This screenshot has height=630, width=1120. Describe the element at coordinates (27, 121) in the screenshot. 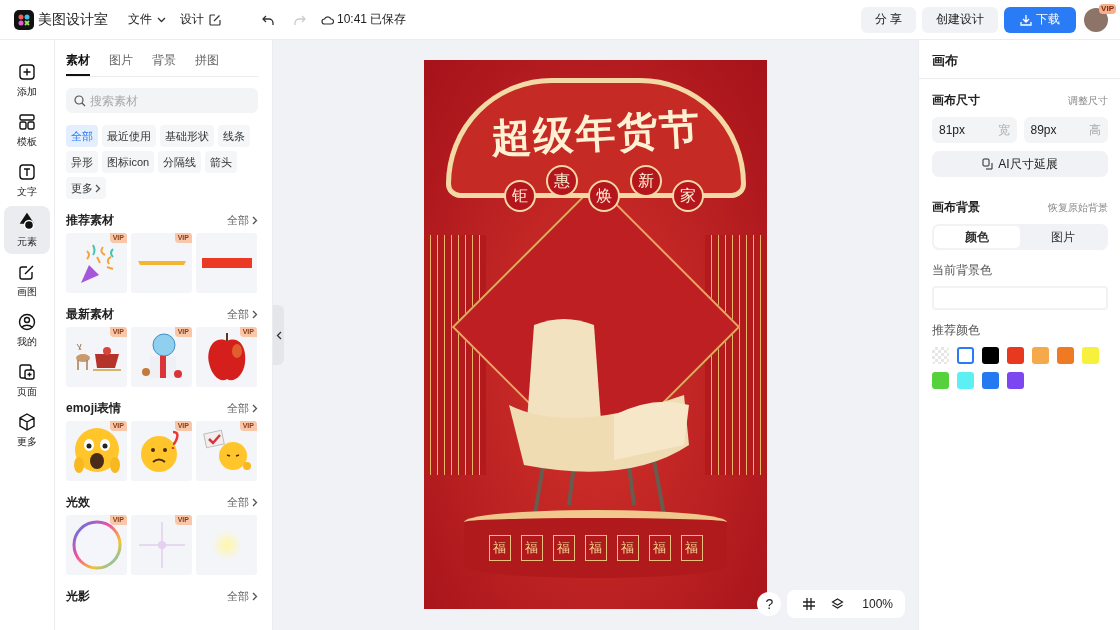

I see `template-icon` at that location.